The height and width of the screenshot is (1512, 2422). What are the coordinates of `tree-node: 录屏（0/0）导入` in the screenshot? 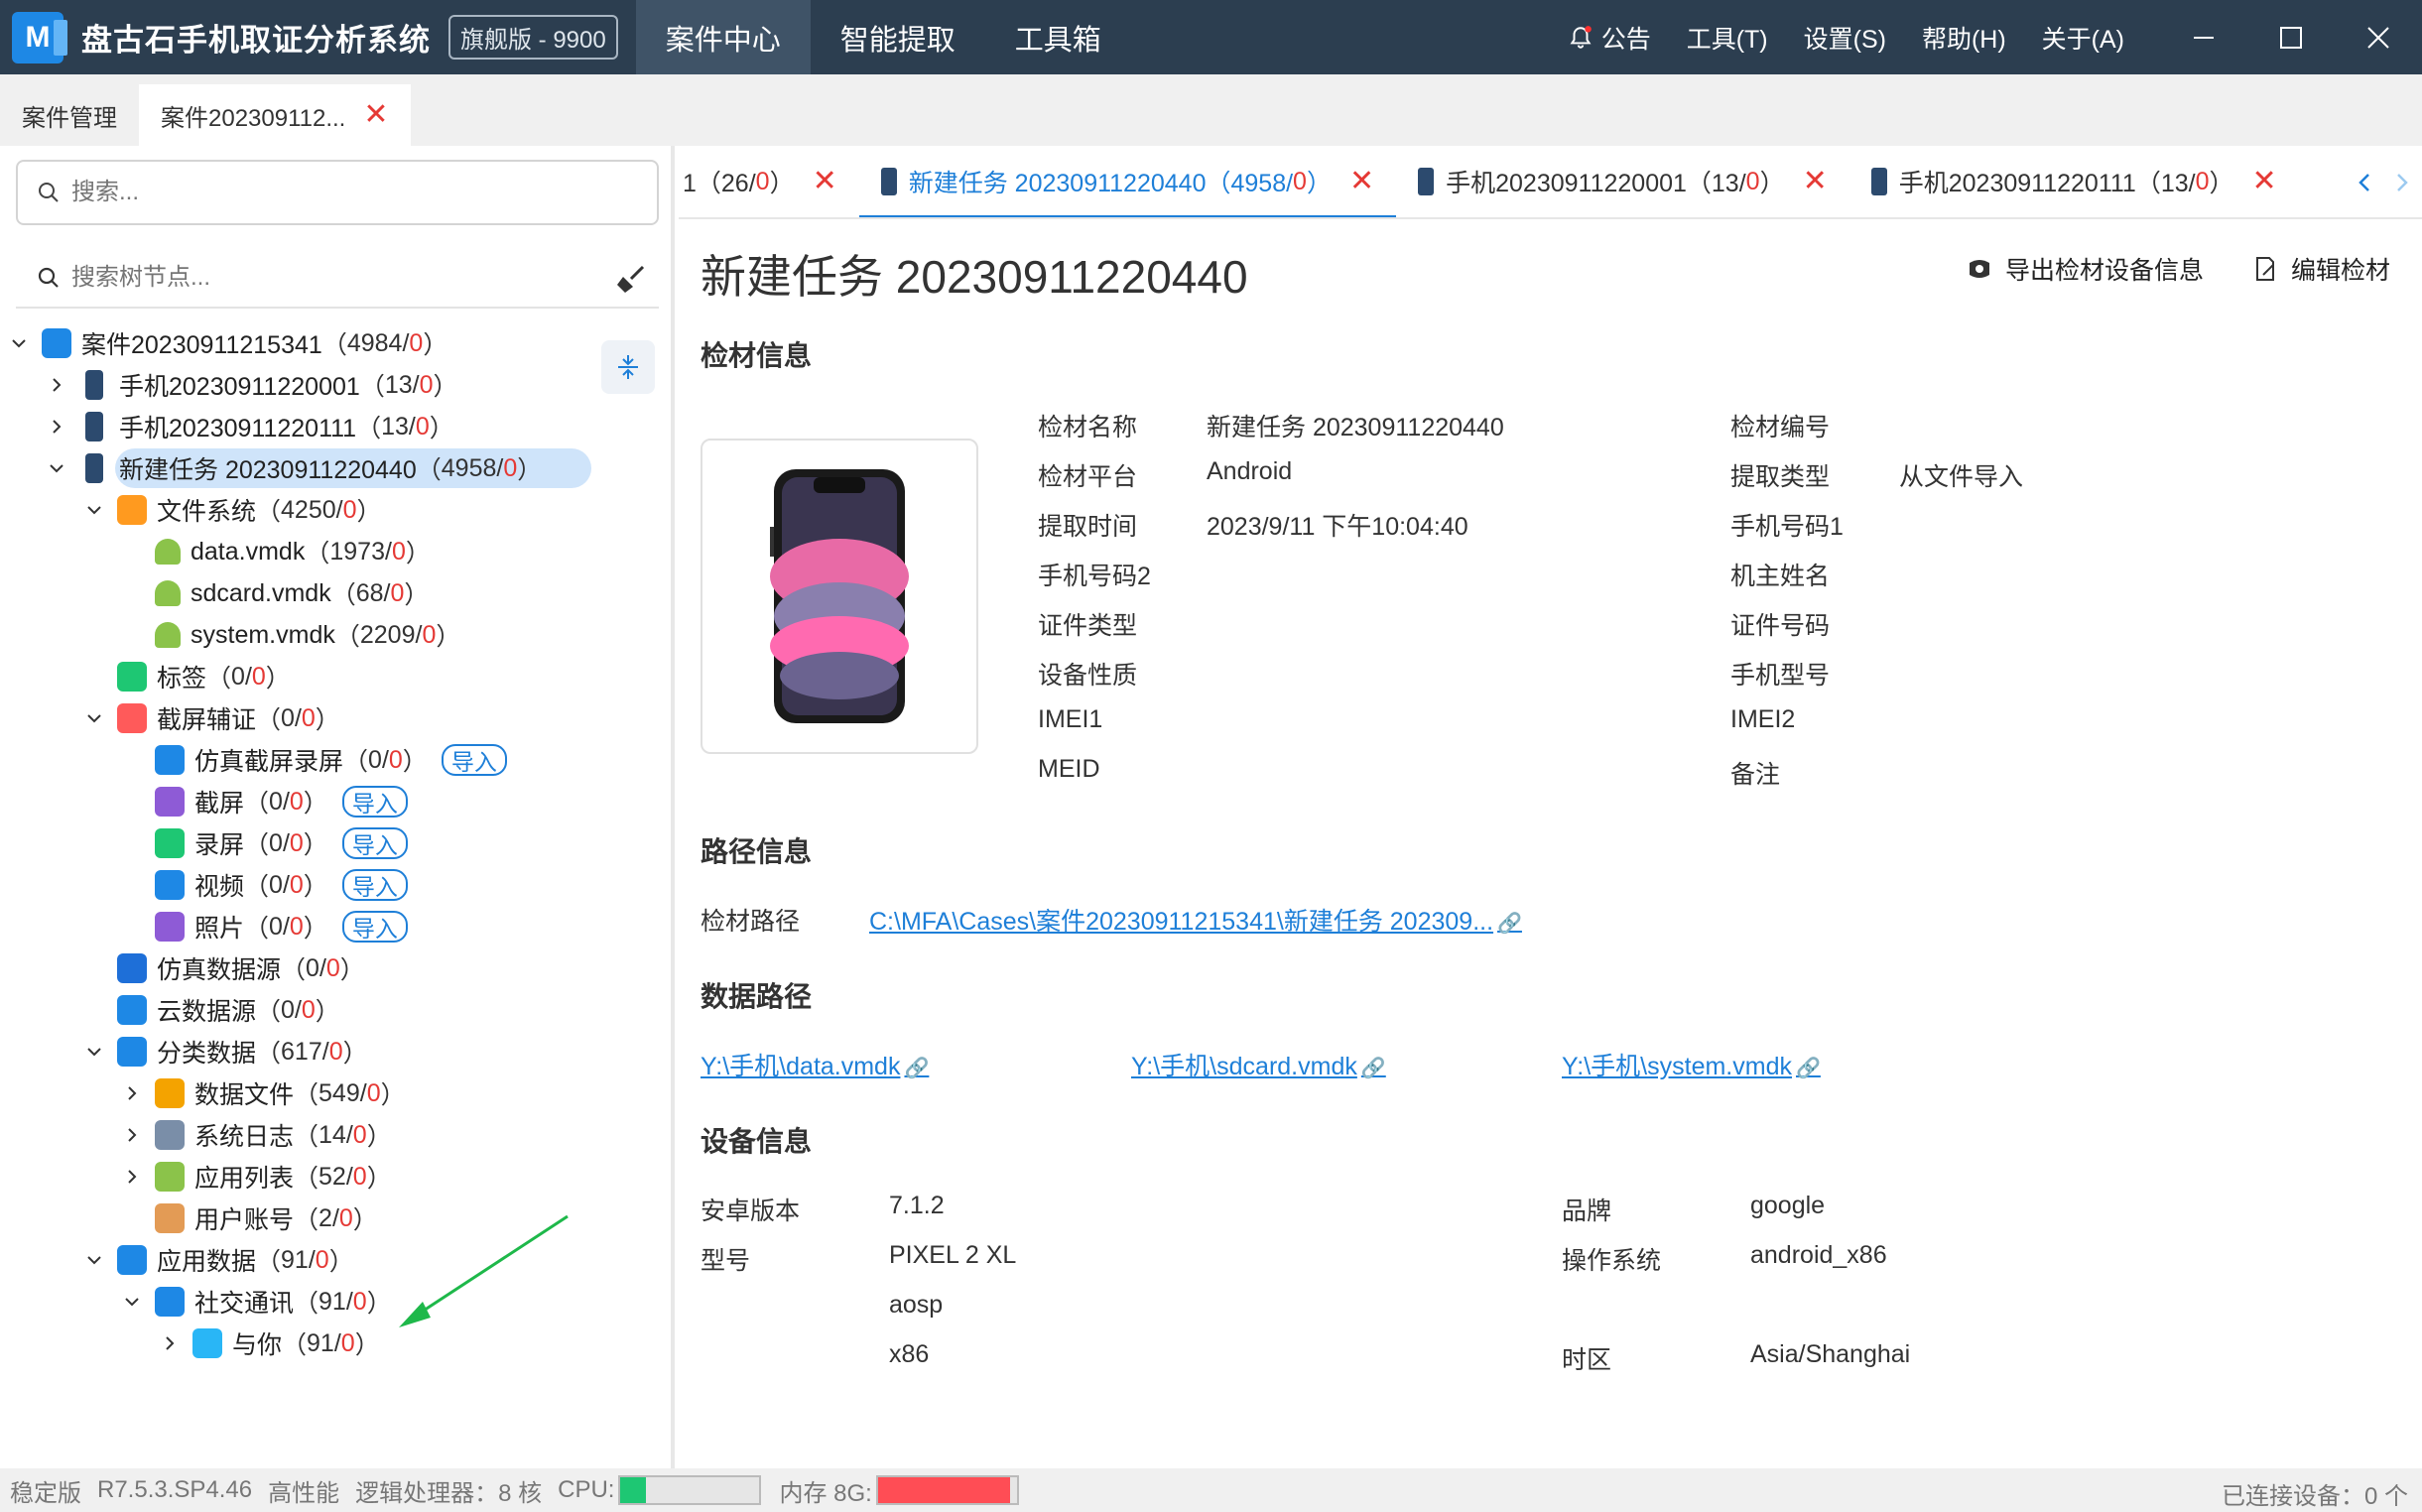 It's located at (337, 843).